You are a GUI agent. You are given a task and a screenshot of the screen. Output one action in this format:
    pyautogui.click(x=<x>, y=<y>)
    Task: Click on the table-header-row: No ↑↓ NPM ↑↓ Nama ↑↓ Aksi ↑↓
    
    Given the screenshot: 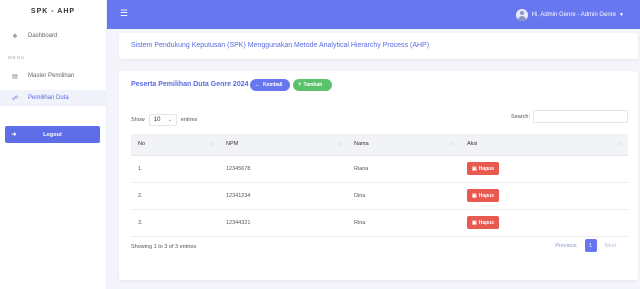 What is the action you would take?
    pyautogui.click(x=379, y=145)
    